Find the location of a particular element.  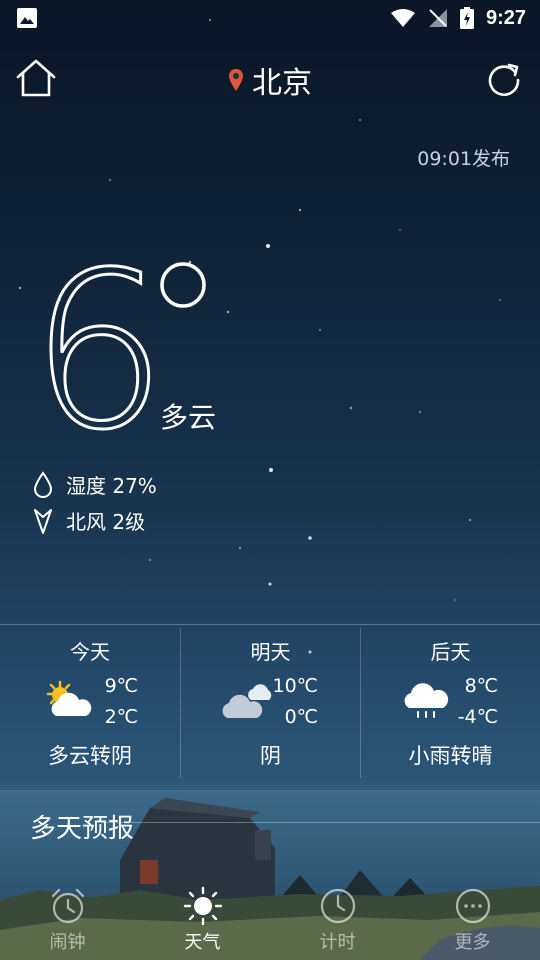

day-tomorrow: 明天 10℃ 0℃ 阴 is located at coordinates (270, 703).